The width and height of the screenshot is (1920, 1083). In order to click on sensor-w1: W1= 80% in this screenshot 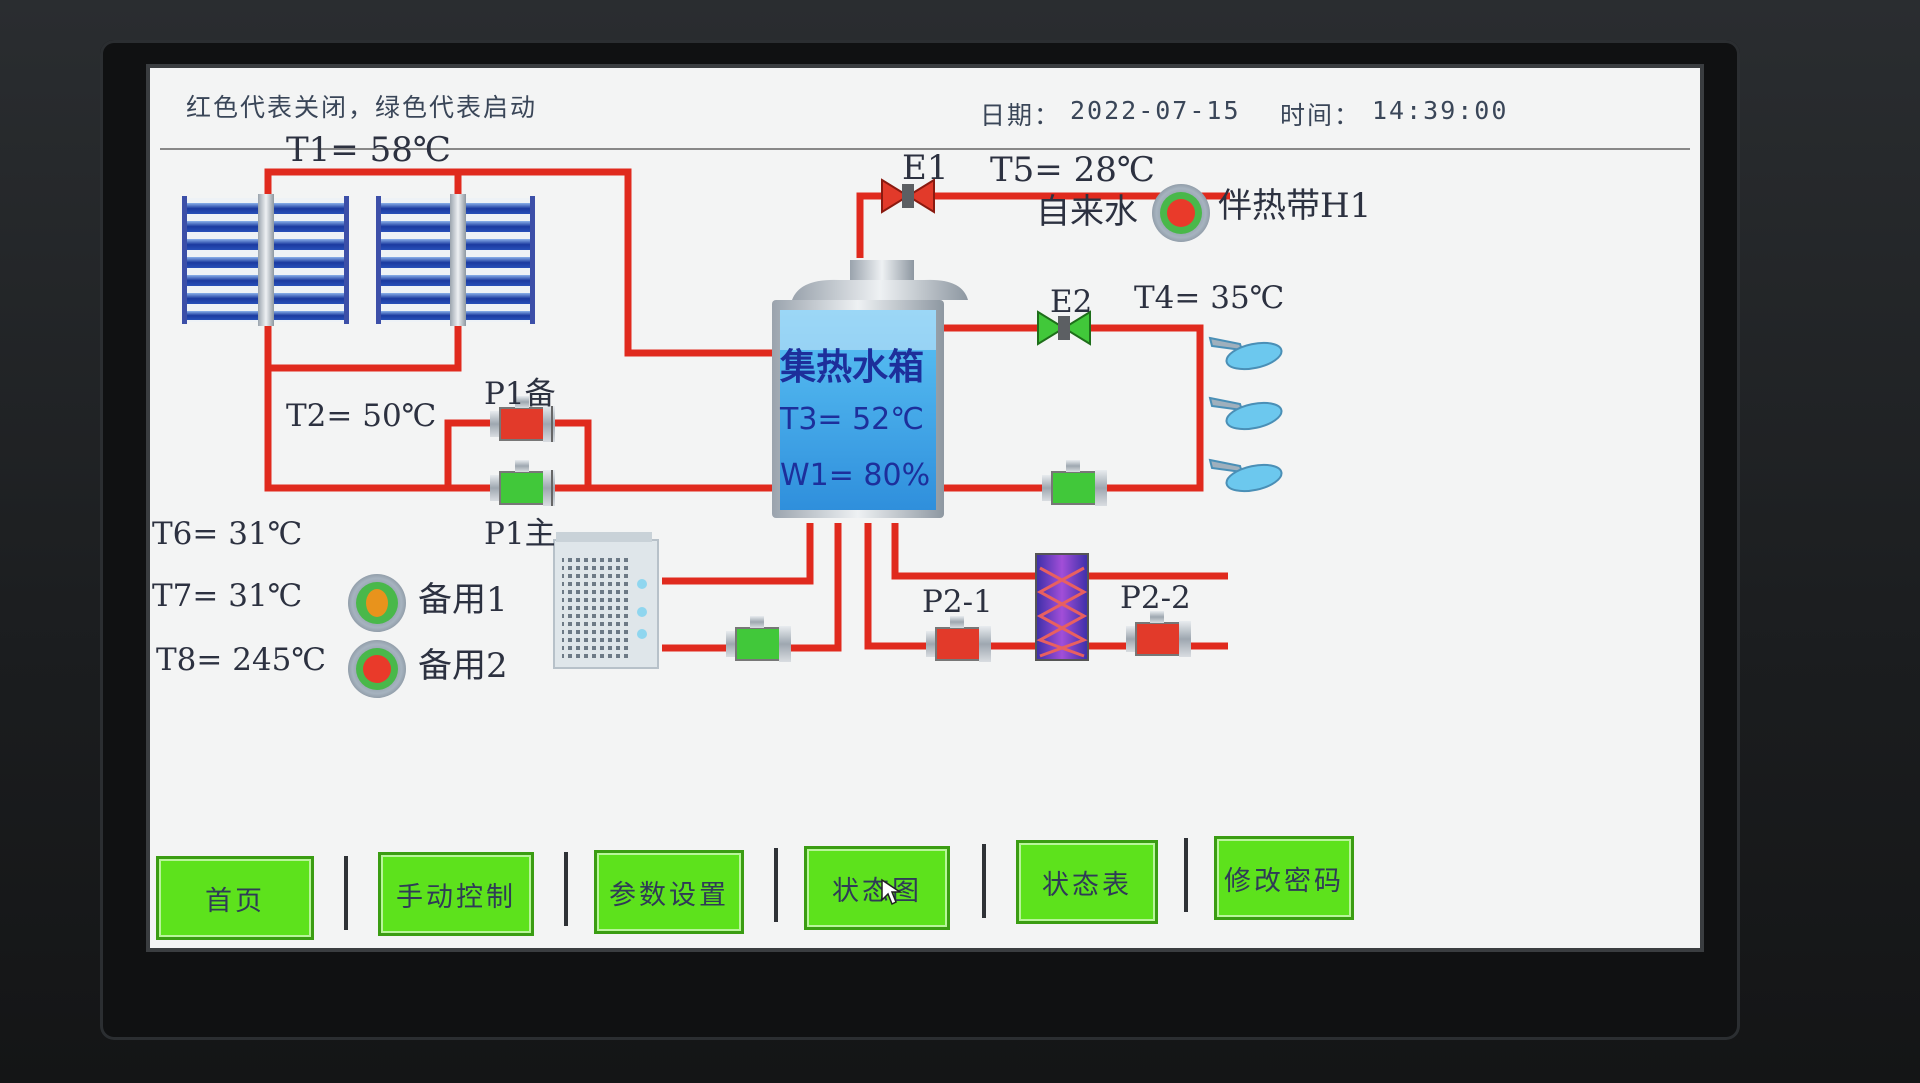, I will do `click(855, 475)`.